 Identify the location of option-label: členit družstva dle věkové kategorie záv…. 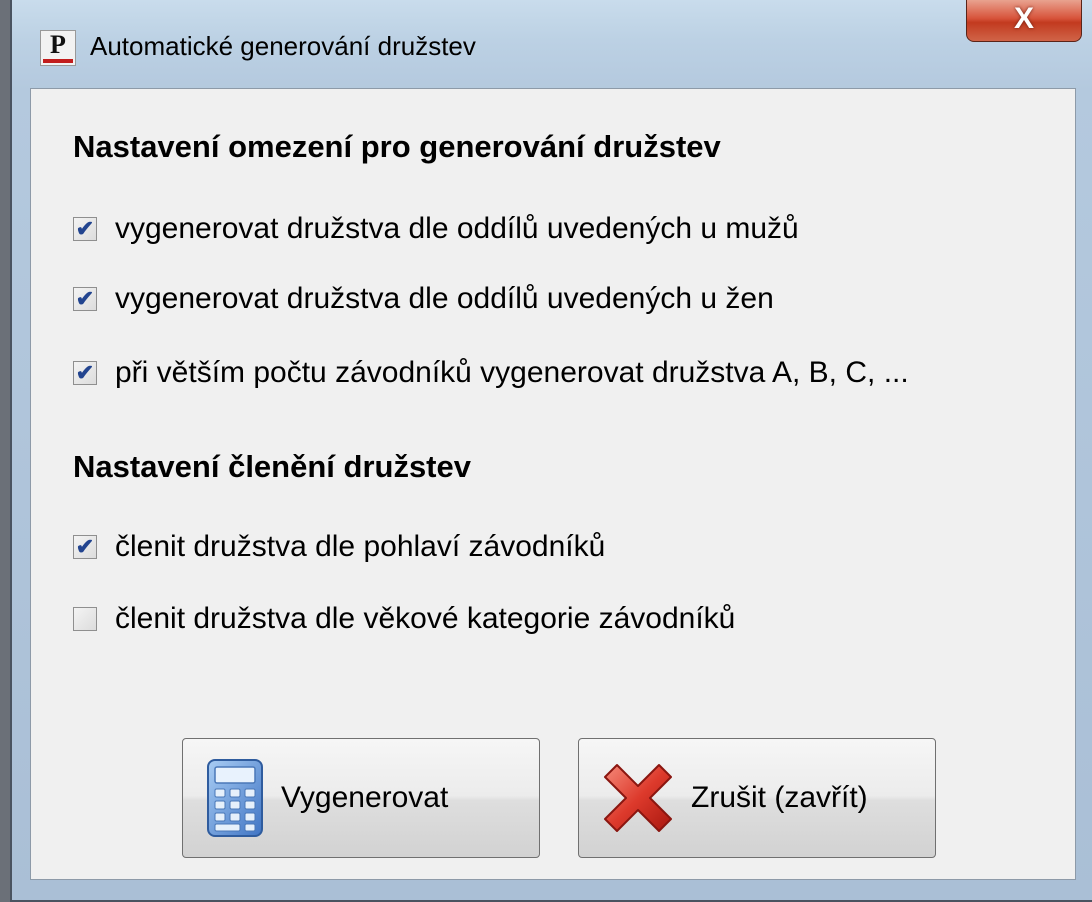
(425, 618).